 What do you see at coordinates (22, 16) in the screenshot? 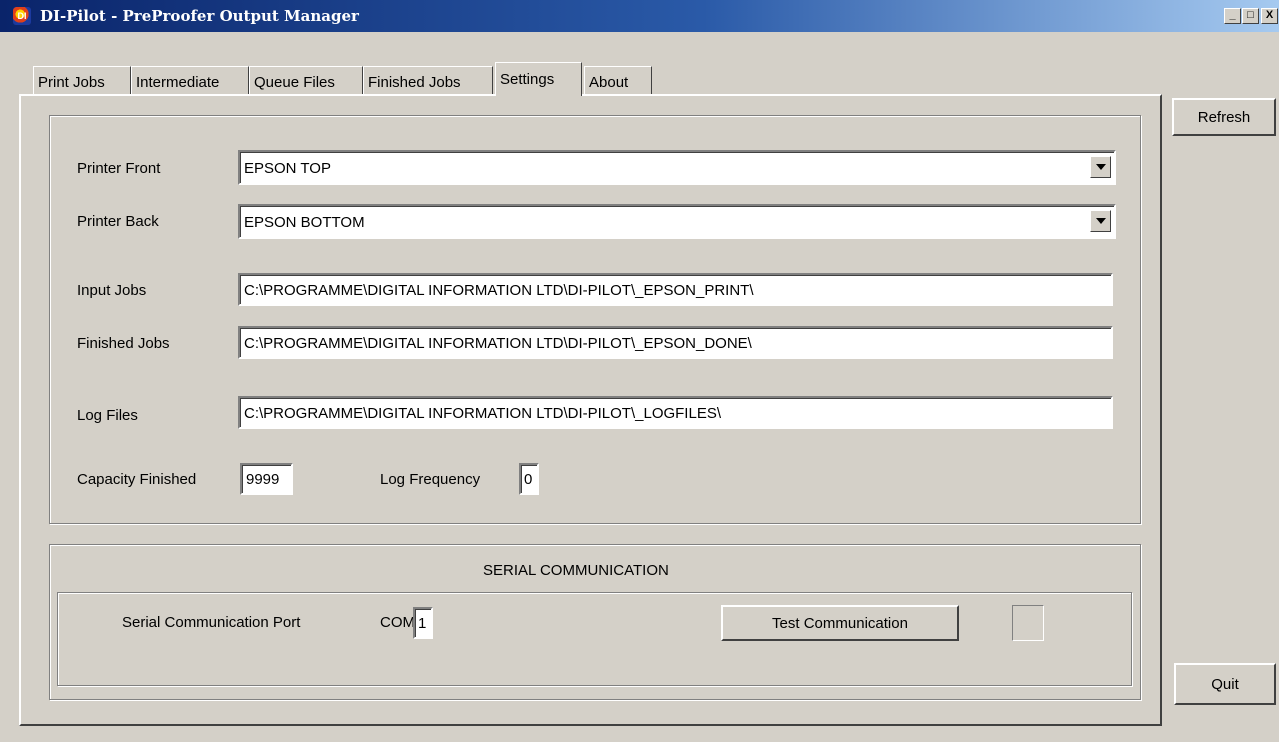
I see `app-logo-icon: DI` at bounding box center [22, 16].